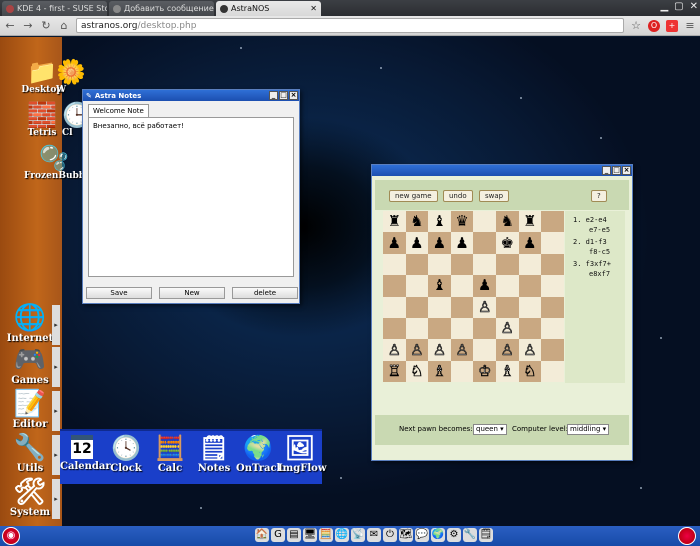 The height and width of the screenshot is (546, 700). Describe the element at coordinates (191, 95) in the screenshot. I see `notes-titlebar: ✎ Astra Notes _ □ ×` at that location.